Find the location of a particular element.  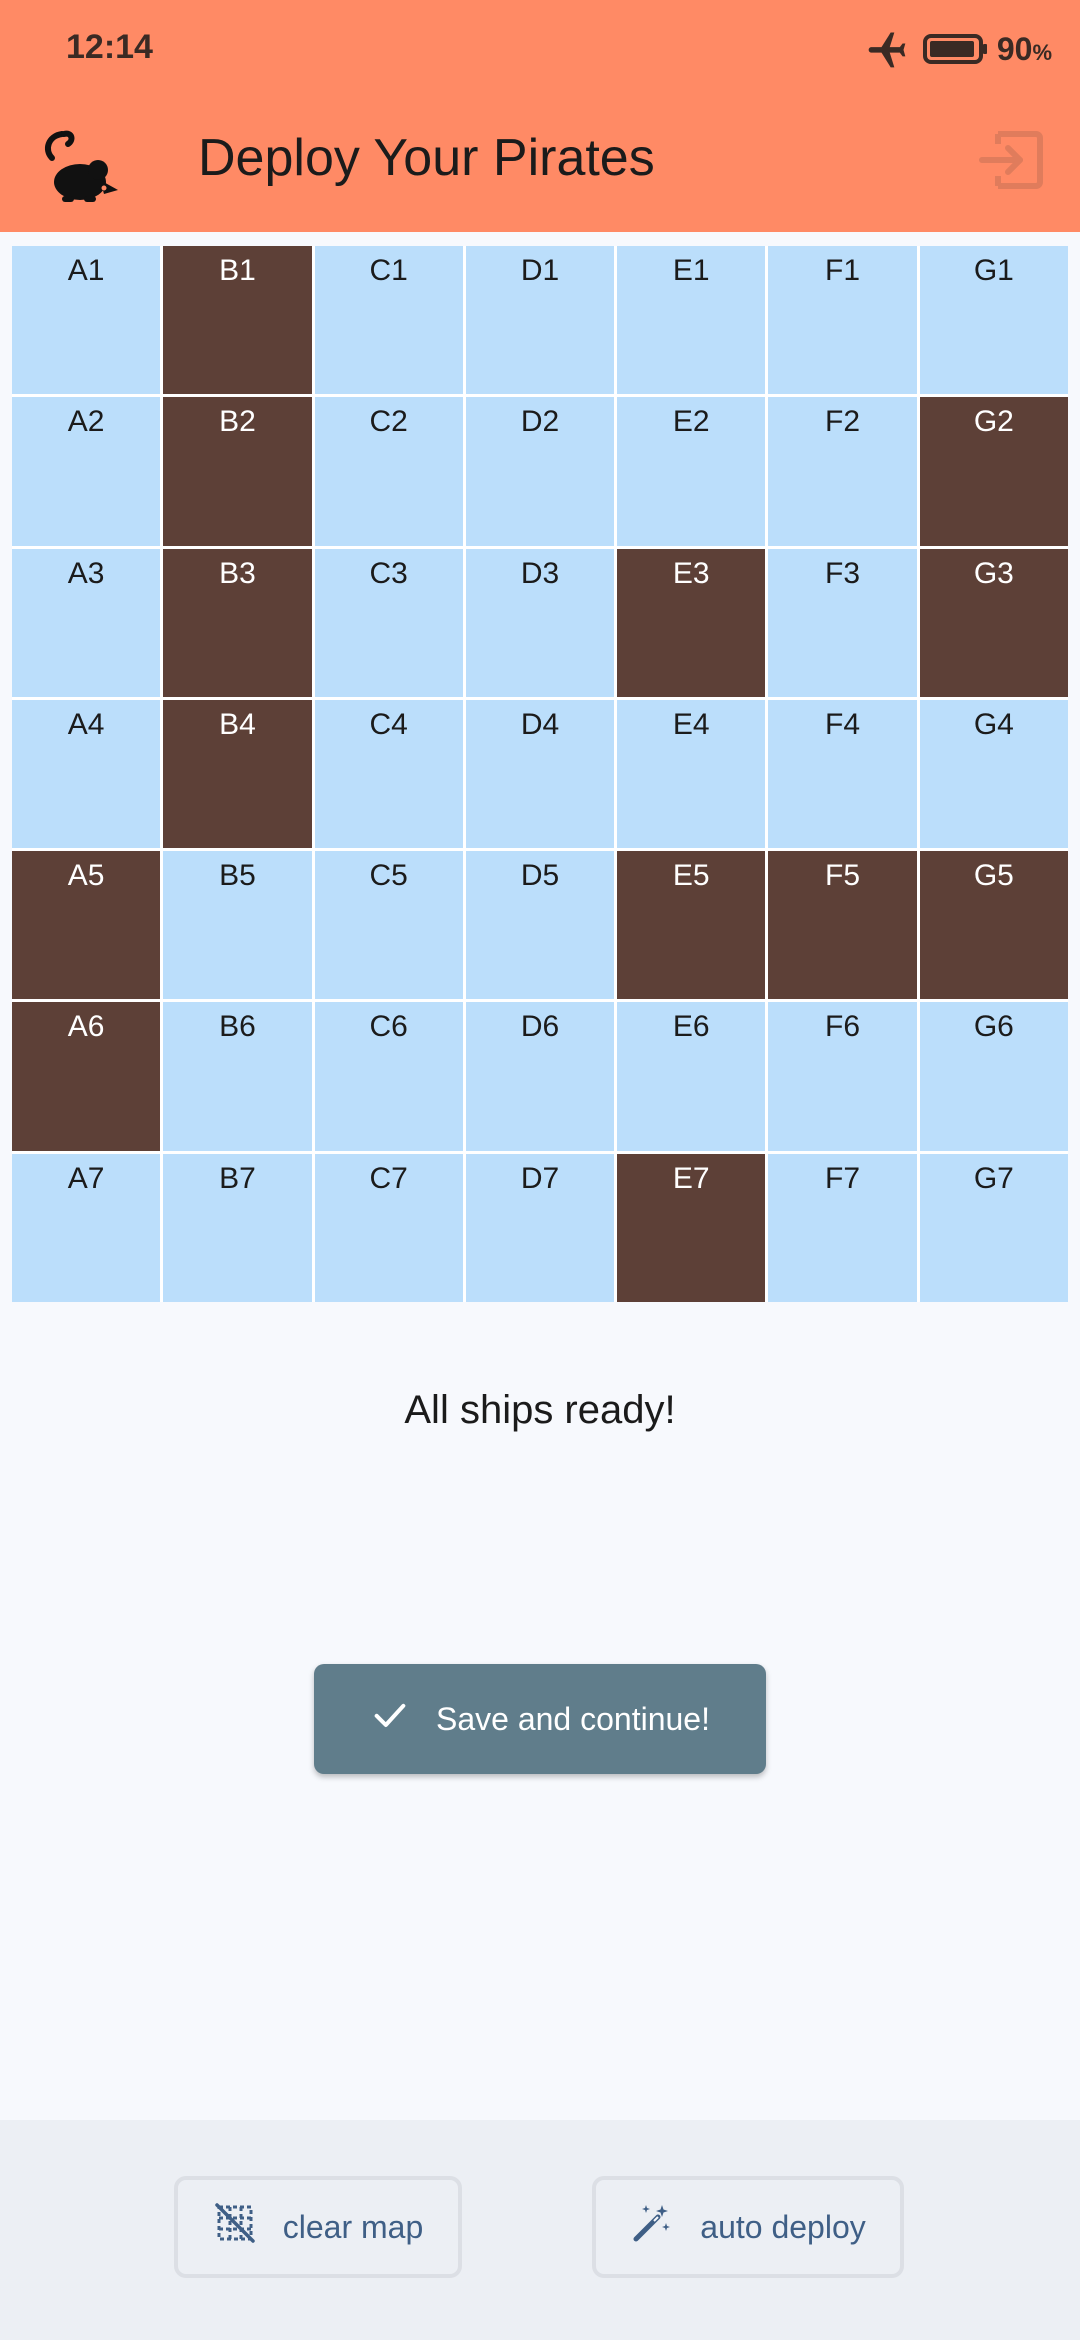

board-cell-label: G7 is located at coordinates (993, 1178).